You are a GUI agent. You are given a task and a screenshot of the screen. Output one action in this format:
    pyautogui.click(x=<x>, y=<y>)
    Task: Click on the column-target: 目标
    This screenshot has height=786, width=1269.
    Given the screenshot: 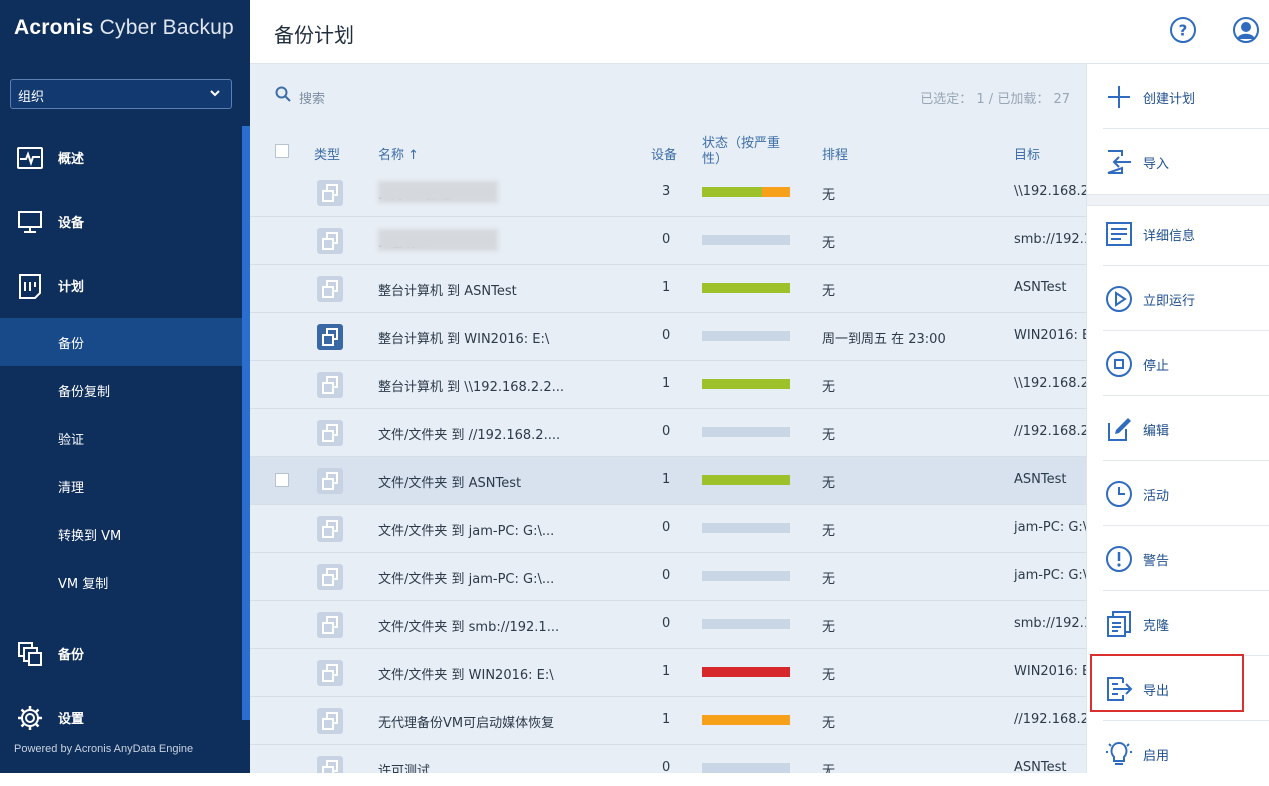 What is the action you would take?
    pyautogui.click(x=1027, y=153)
    